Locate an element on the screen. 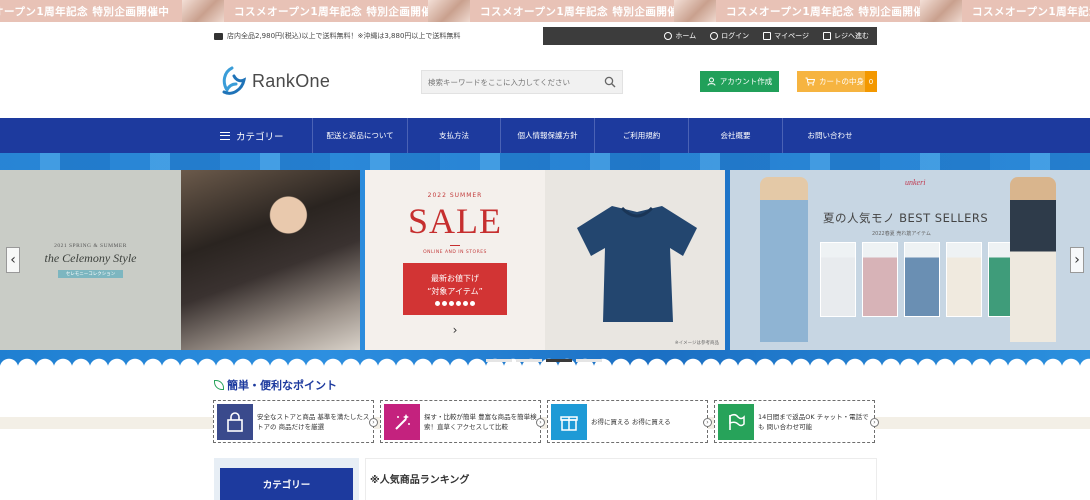  tshirt-image is located at coordinates (637, 264).